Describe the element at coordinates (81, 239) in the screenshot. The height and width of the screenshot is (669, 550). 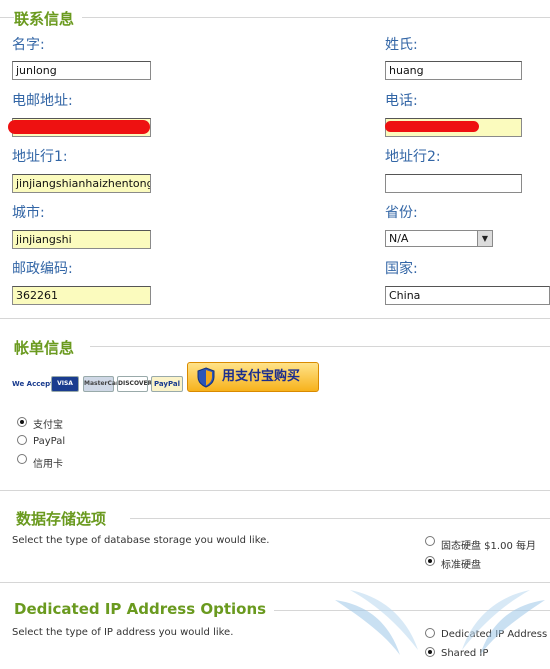
I see `city-field: jinjiangshi` at that location.